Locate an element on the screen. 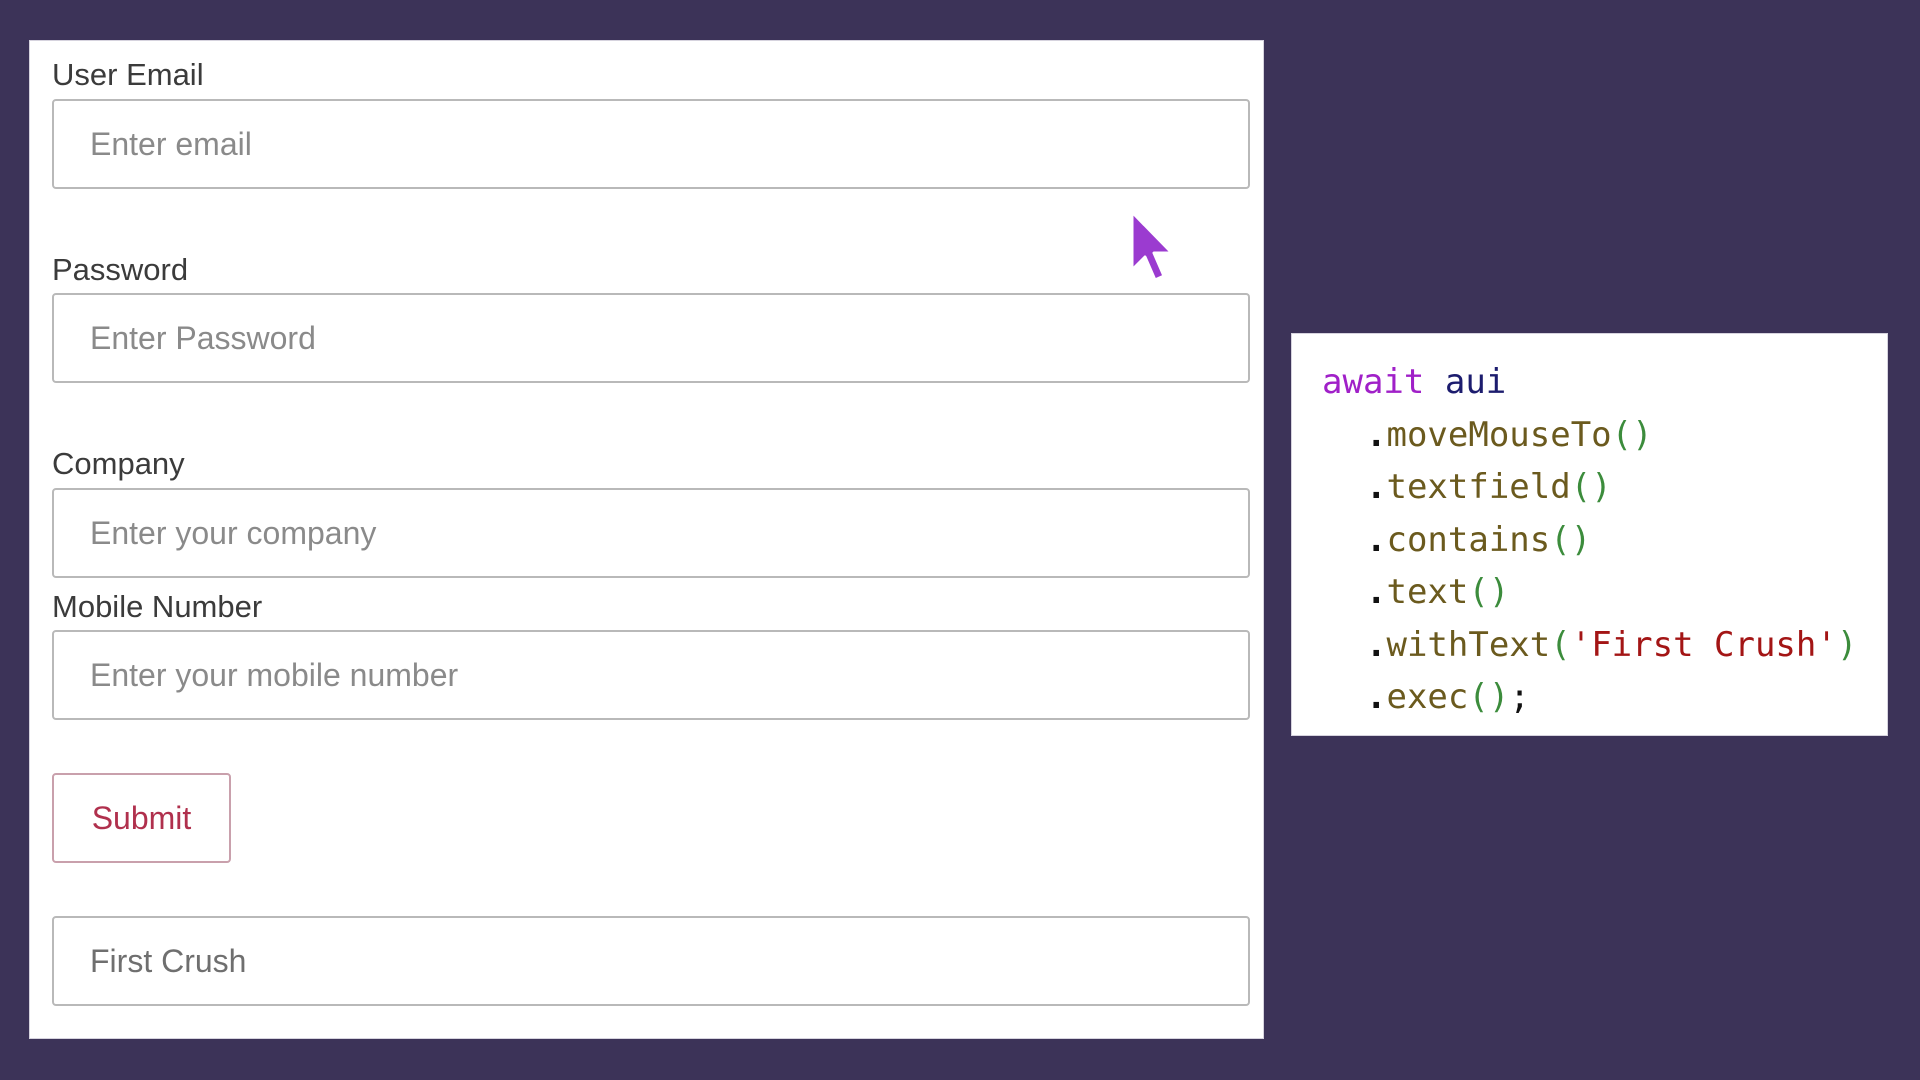  company-input is located at coordinates (651, 533).